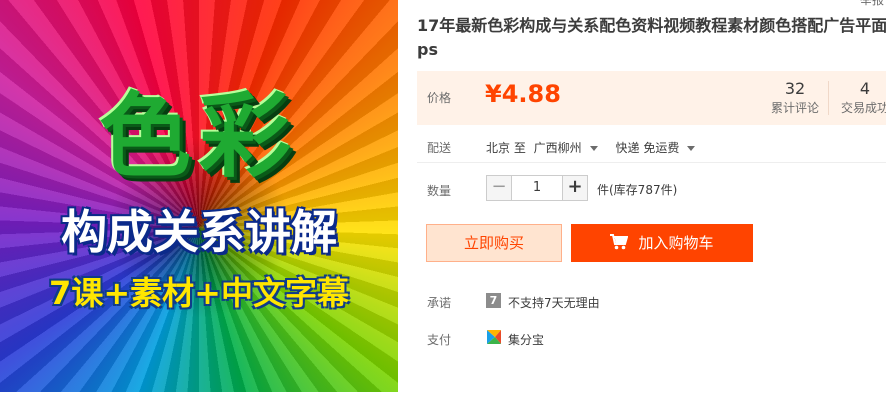 The height and width of the screenshot is (415, 886). Describe the element at coordinates (872, 4) in the screenshot. I see `report-link: 举报` at that location.